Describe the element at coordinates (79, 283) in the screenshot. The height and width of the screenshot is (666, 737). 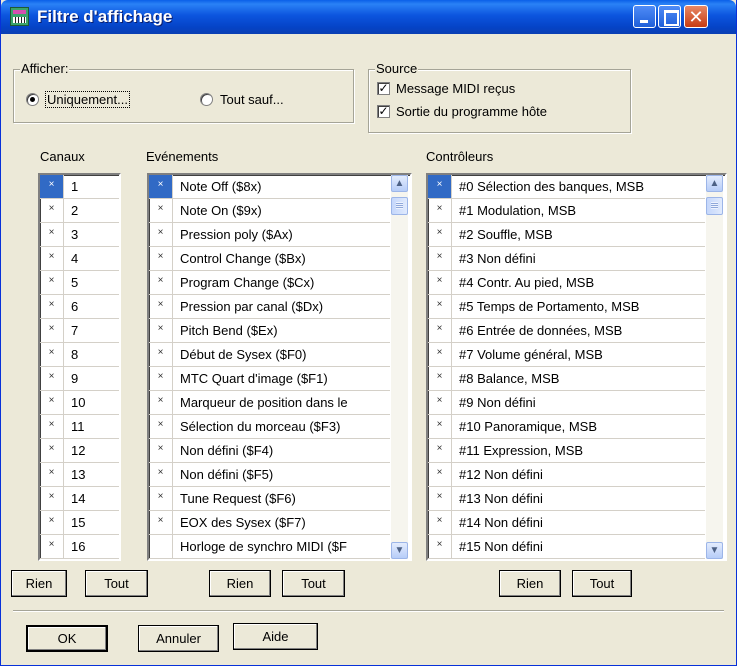
I see `list-item: × 5` at that location.